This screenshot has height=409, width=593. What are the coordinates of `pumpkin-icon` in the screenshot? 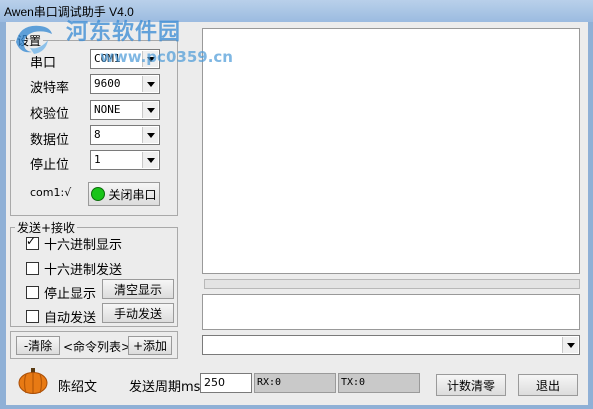 It's located at (33, 381).